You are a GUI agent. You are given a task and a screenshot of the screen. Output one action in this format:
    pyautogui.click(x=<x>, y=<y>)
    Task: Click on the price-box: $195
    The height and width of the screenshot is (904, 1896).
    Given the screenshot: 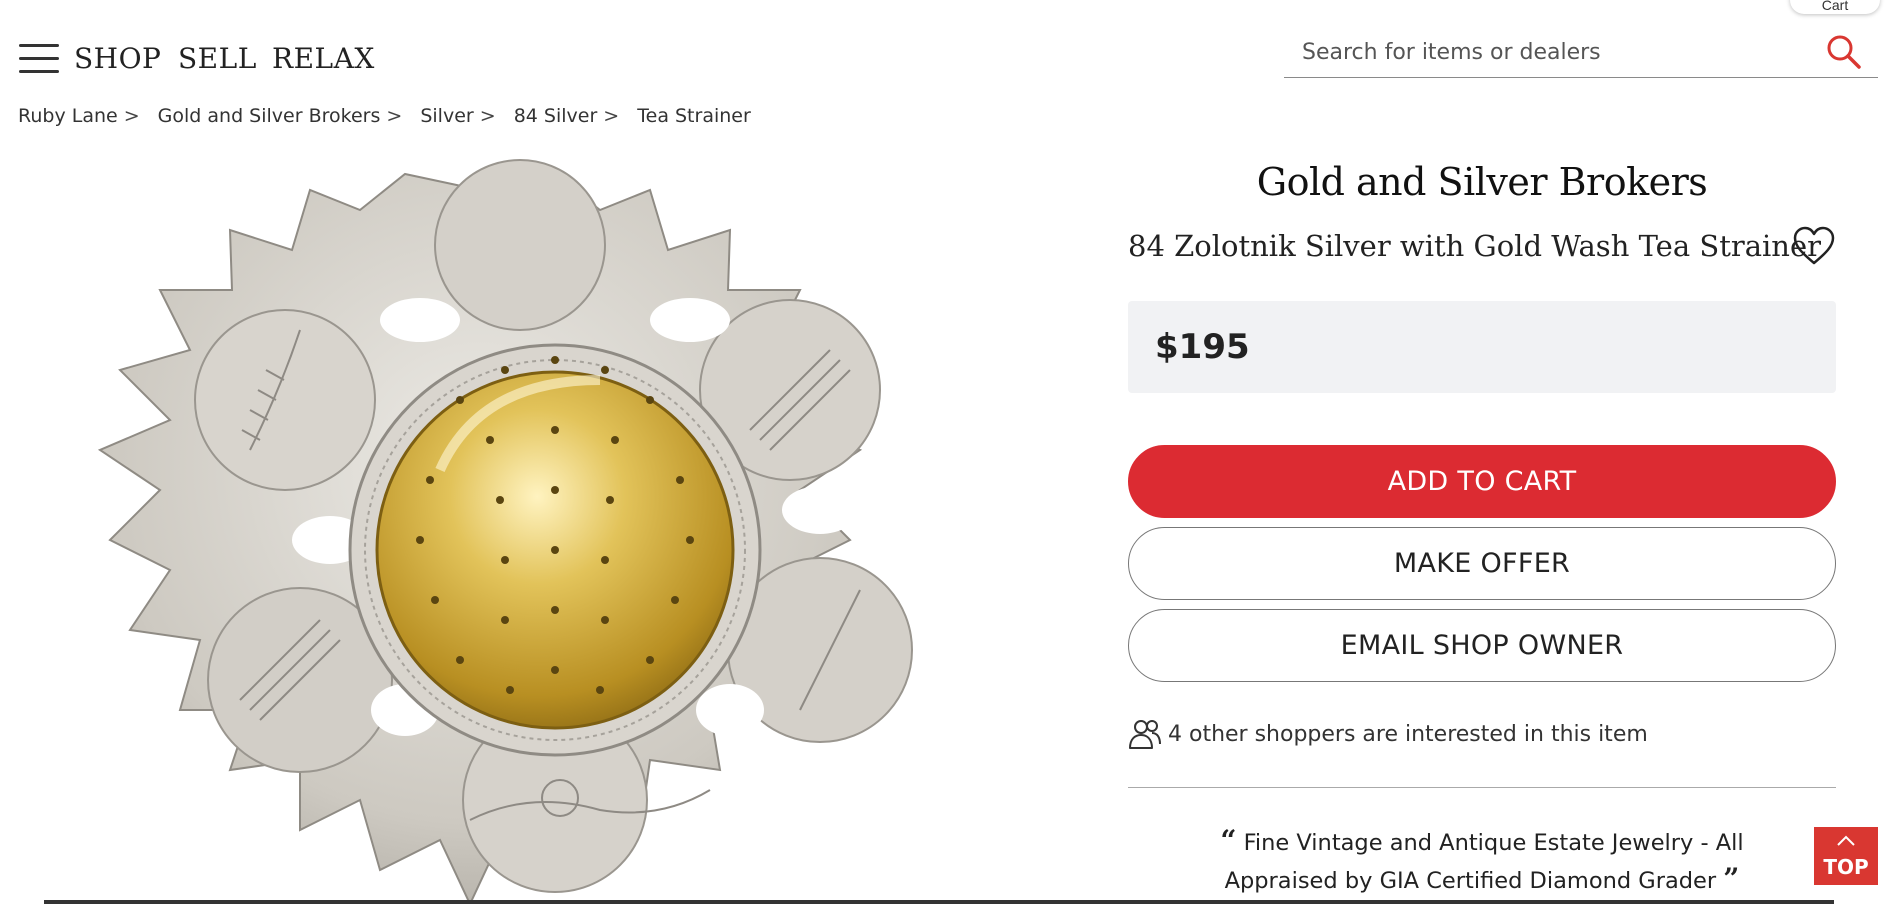 What is the action you would take?
    pyautogui.click(x=1482, y=347)
    